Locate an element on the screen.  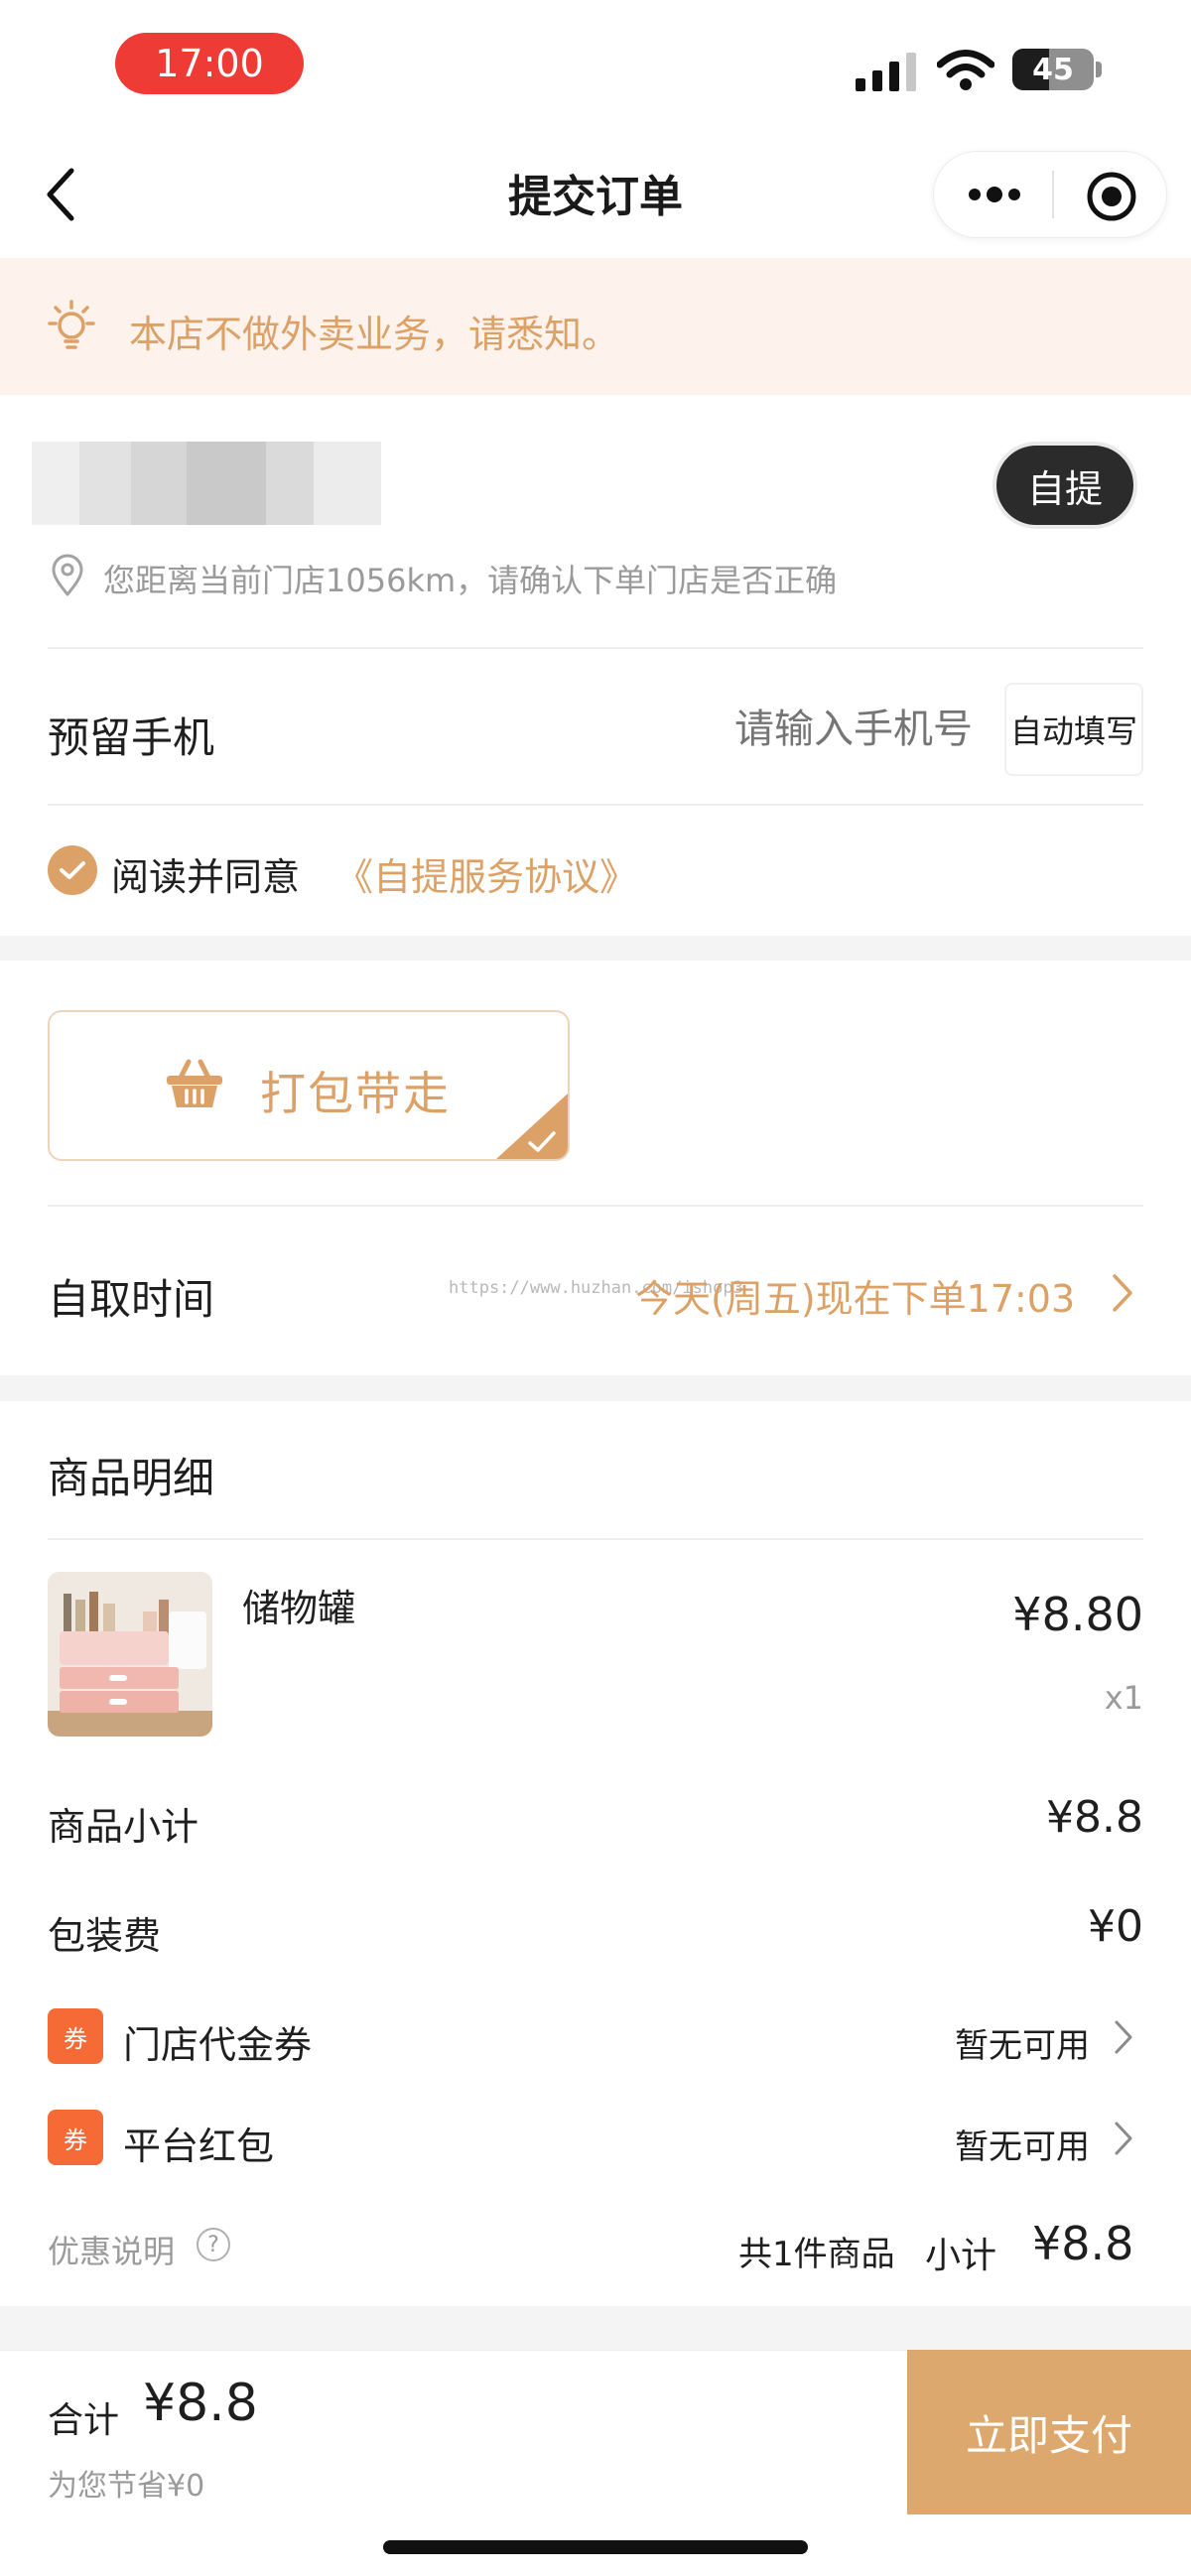
subtotal-value: ¥8.8 is located at coordinates (1095, 1818).